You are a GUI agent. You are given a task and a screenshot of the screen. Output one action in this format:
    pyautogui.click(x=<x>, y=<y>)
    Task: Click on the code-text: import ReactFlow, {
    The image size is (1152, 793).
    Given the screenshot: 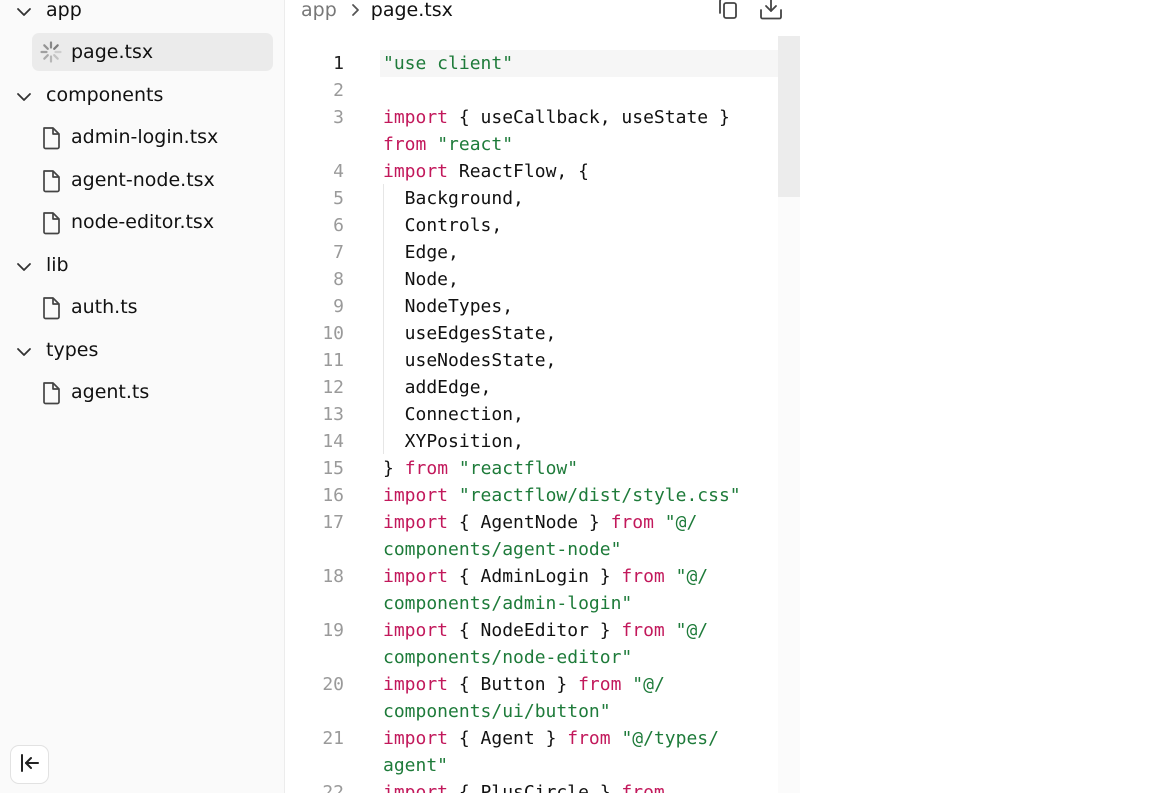 What is the action you would take?
    pyautogui.click(x=486, y=171)
    